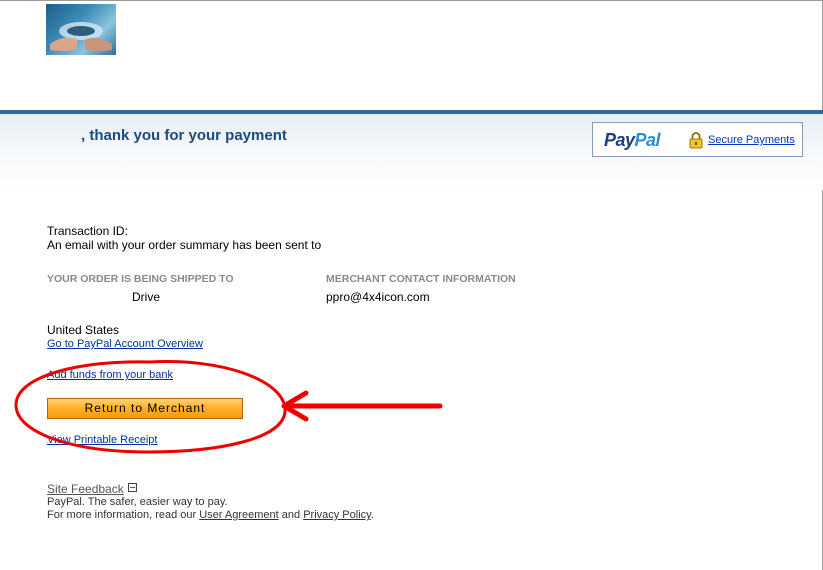 The image size is (823, 570). Describe the element at coordinates (102, 440) in the screenshot. I see `printable-receipt-link: View Printable Receipt` at that location.